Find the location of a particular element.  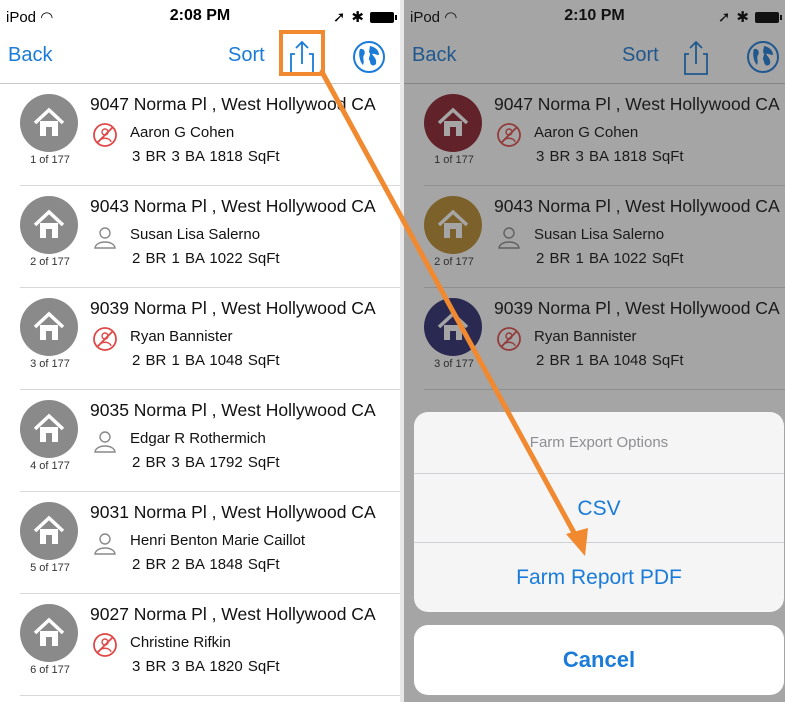

owner-name: Edgar R Rothermich is located at coordinates (198, 438).